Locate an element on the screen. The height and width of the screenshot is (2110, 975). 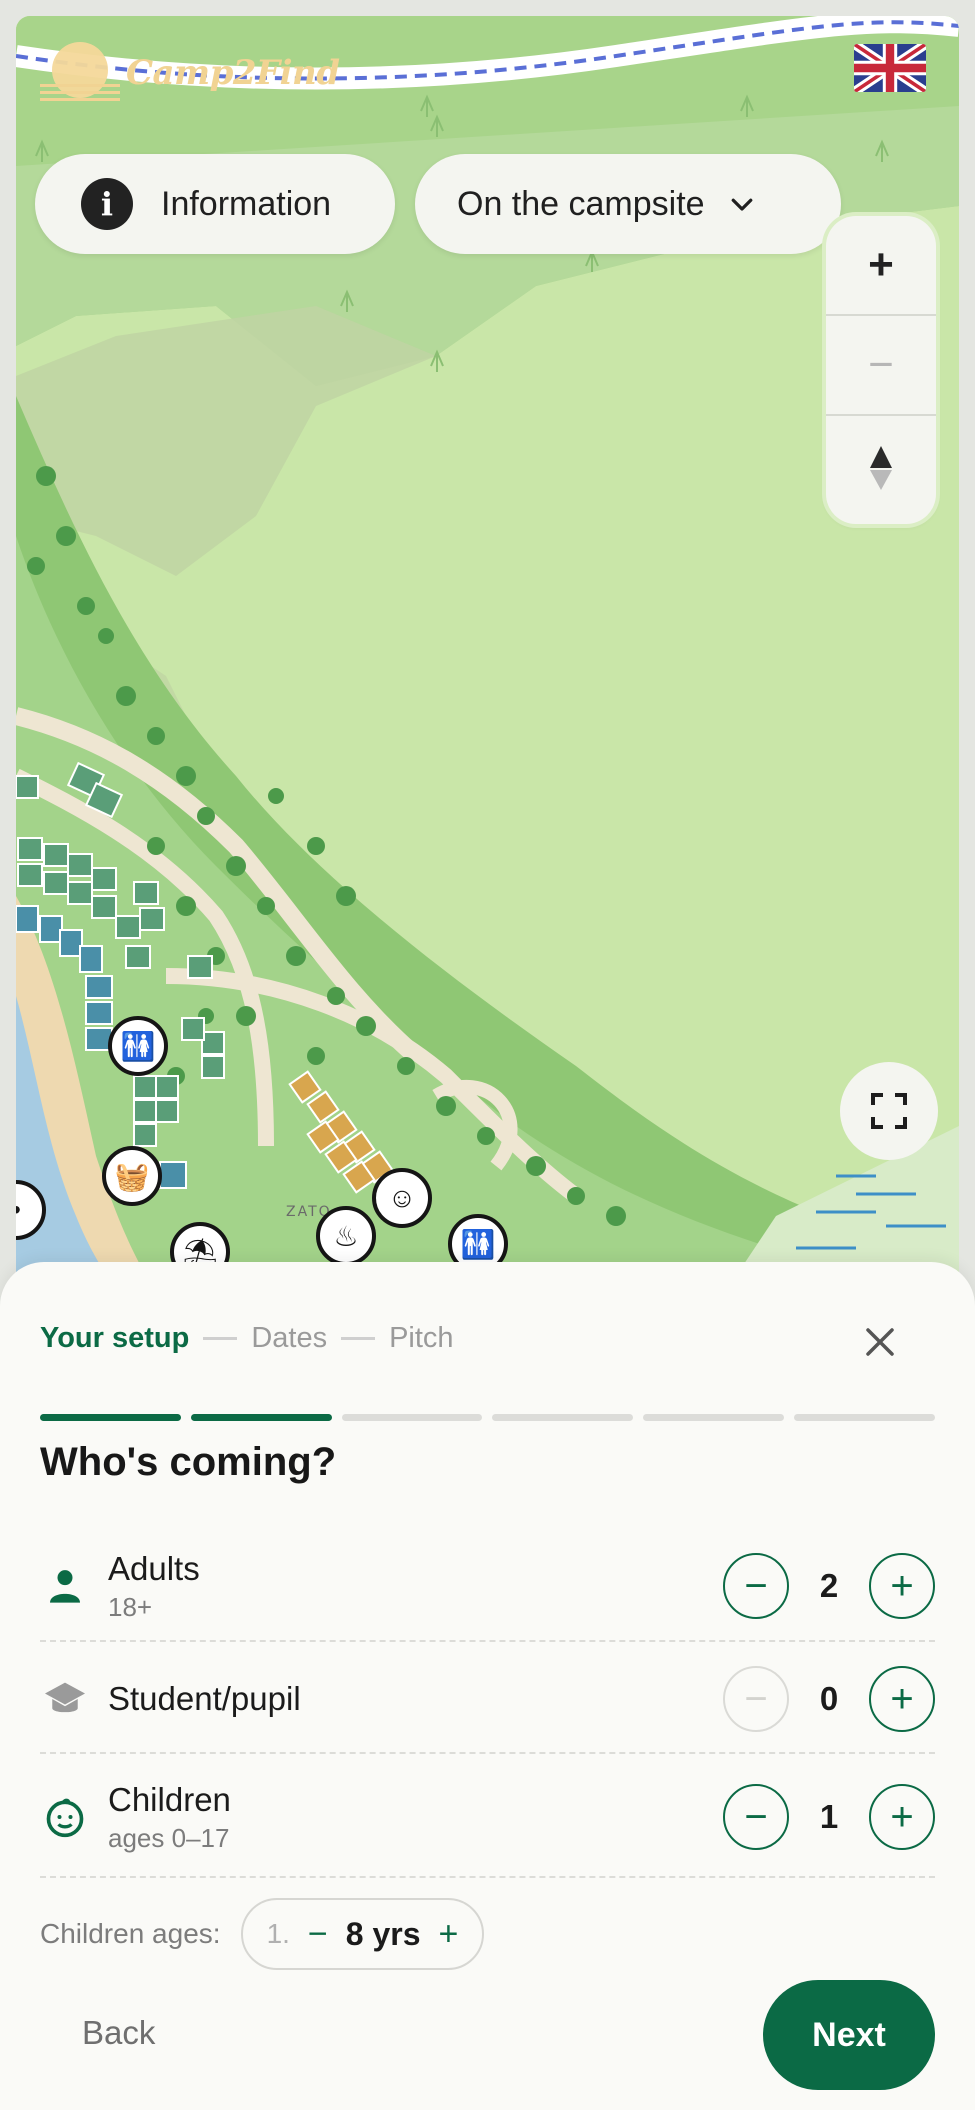
close-button is located at coordinates (880, 1342).